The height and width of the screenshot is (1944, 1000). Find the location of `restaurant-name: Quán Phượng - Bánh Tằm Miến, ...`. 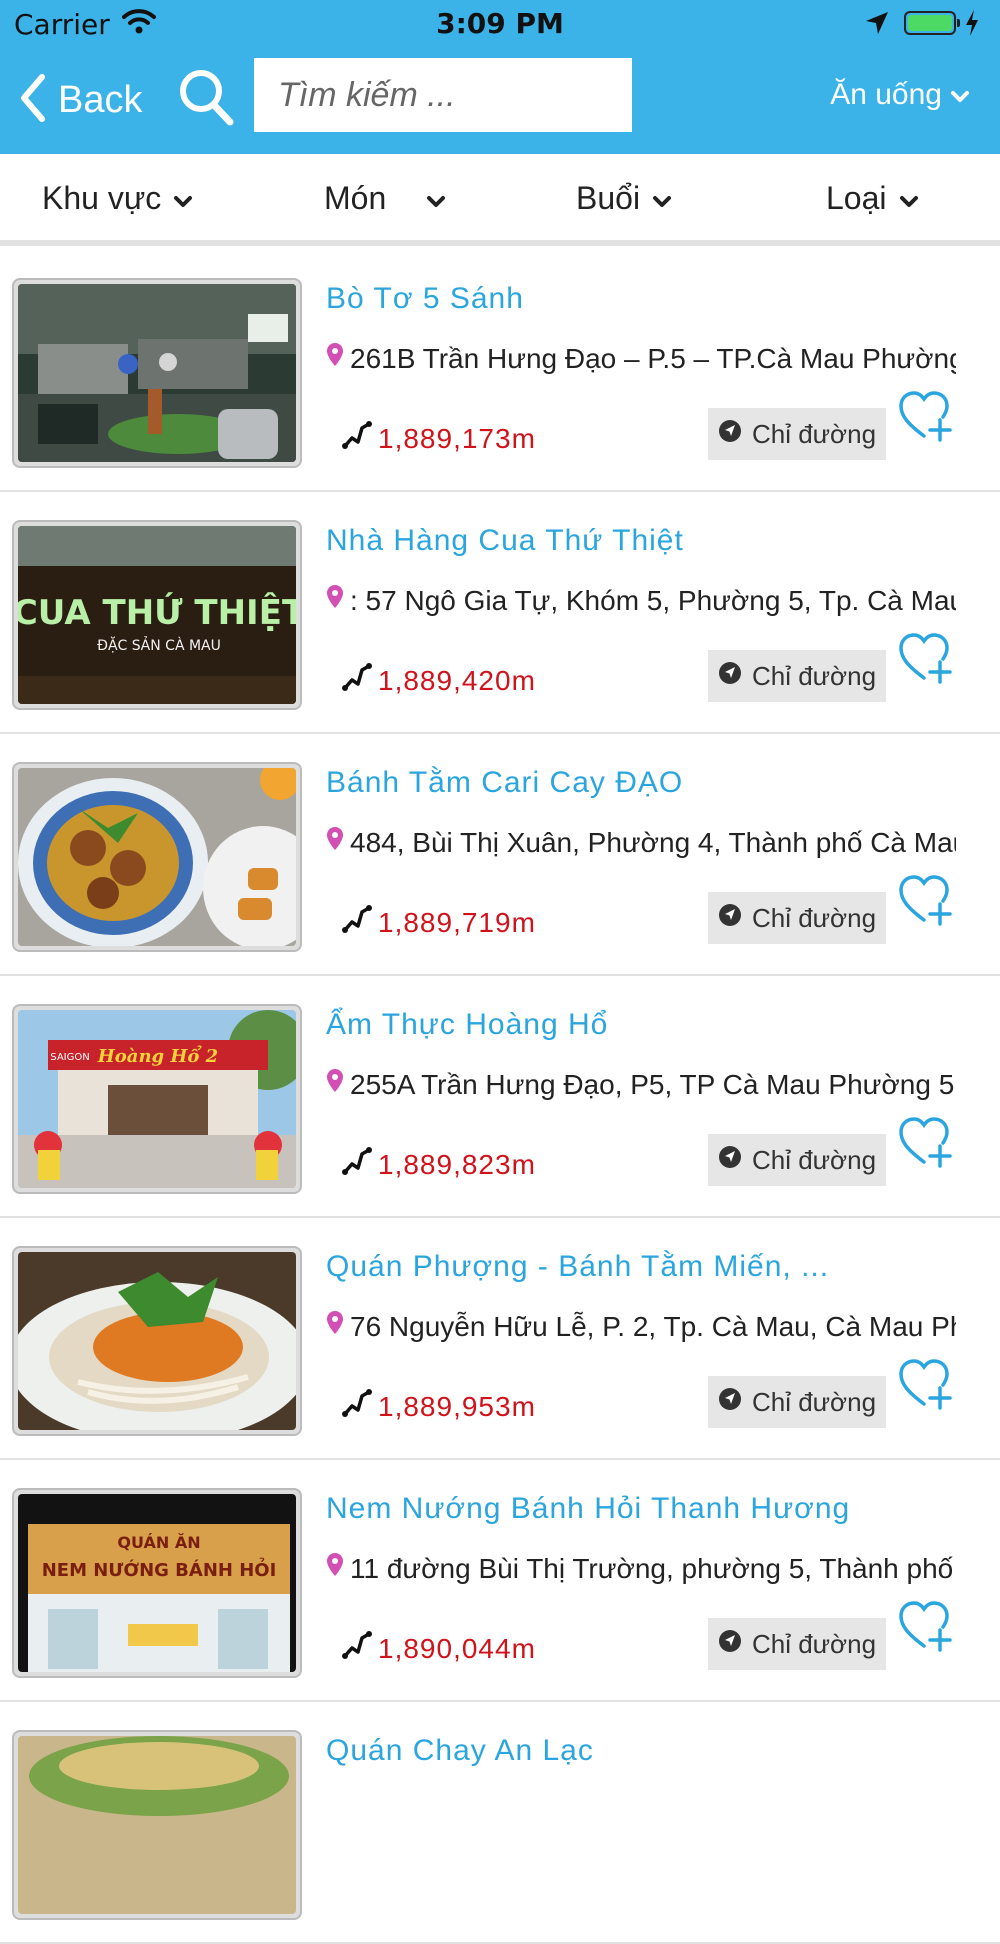

restaurant-name: Quán Phượng - Bánh Tằm Miến, ... is located at coordinates (577, 1267).